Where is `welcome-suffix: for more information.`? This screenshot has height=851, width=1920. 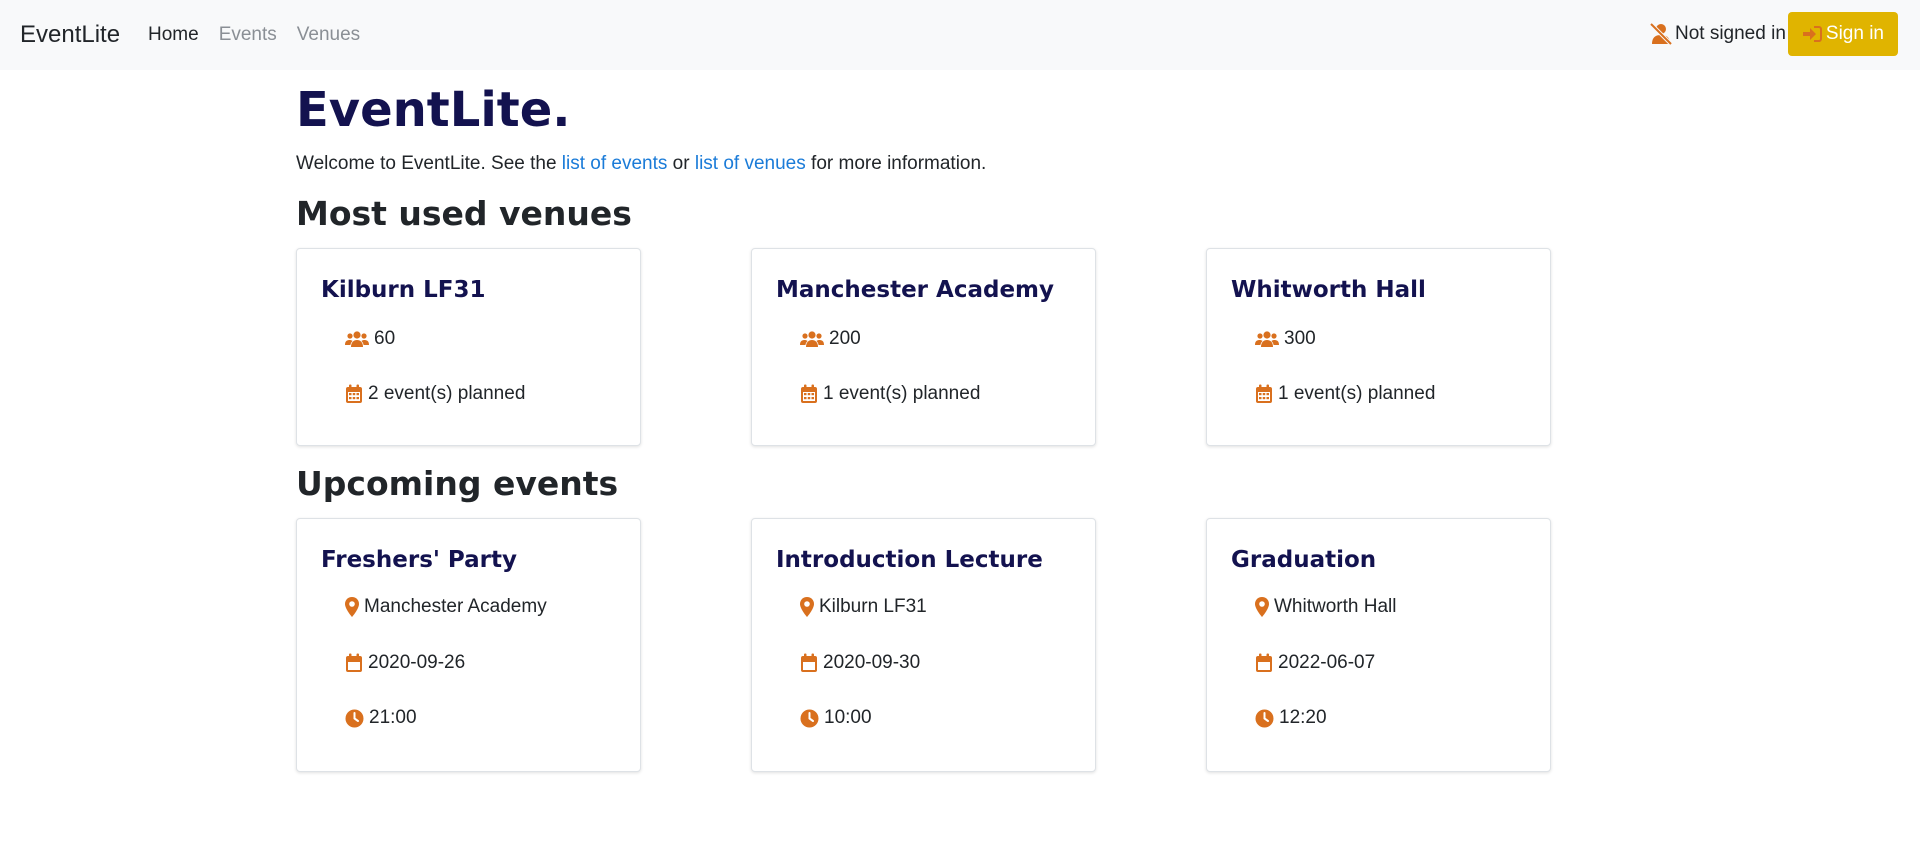 welcome-suffix: for more information. is located at coordinates (896, 163).